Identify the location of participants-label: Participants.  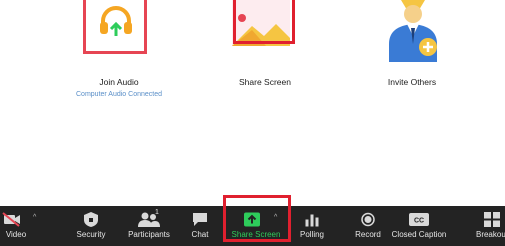
(149, 234).